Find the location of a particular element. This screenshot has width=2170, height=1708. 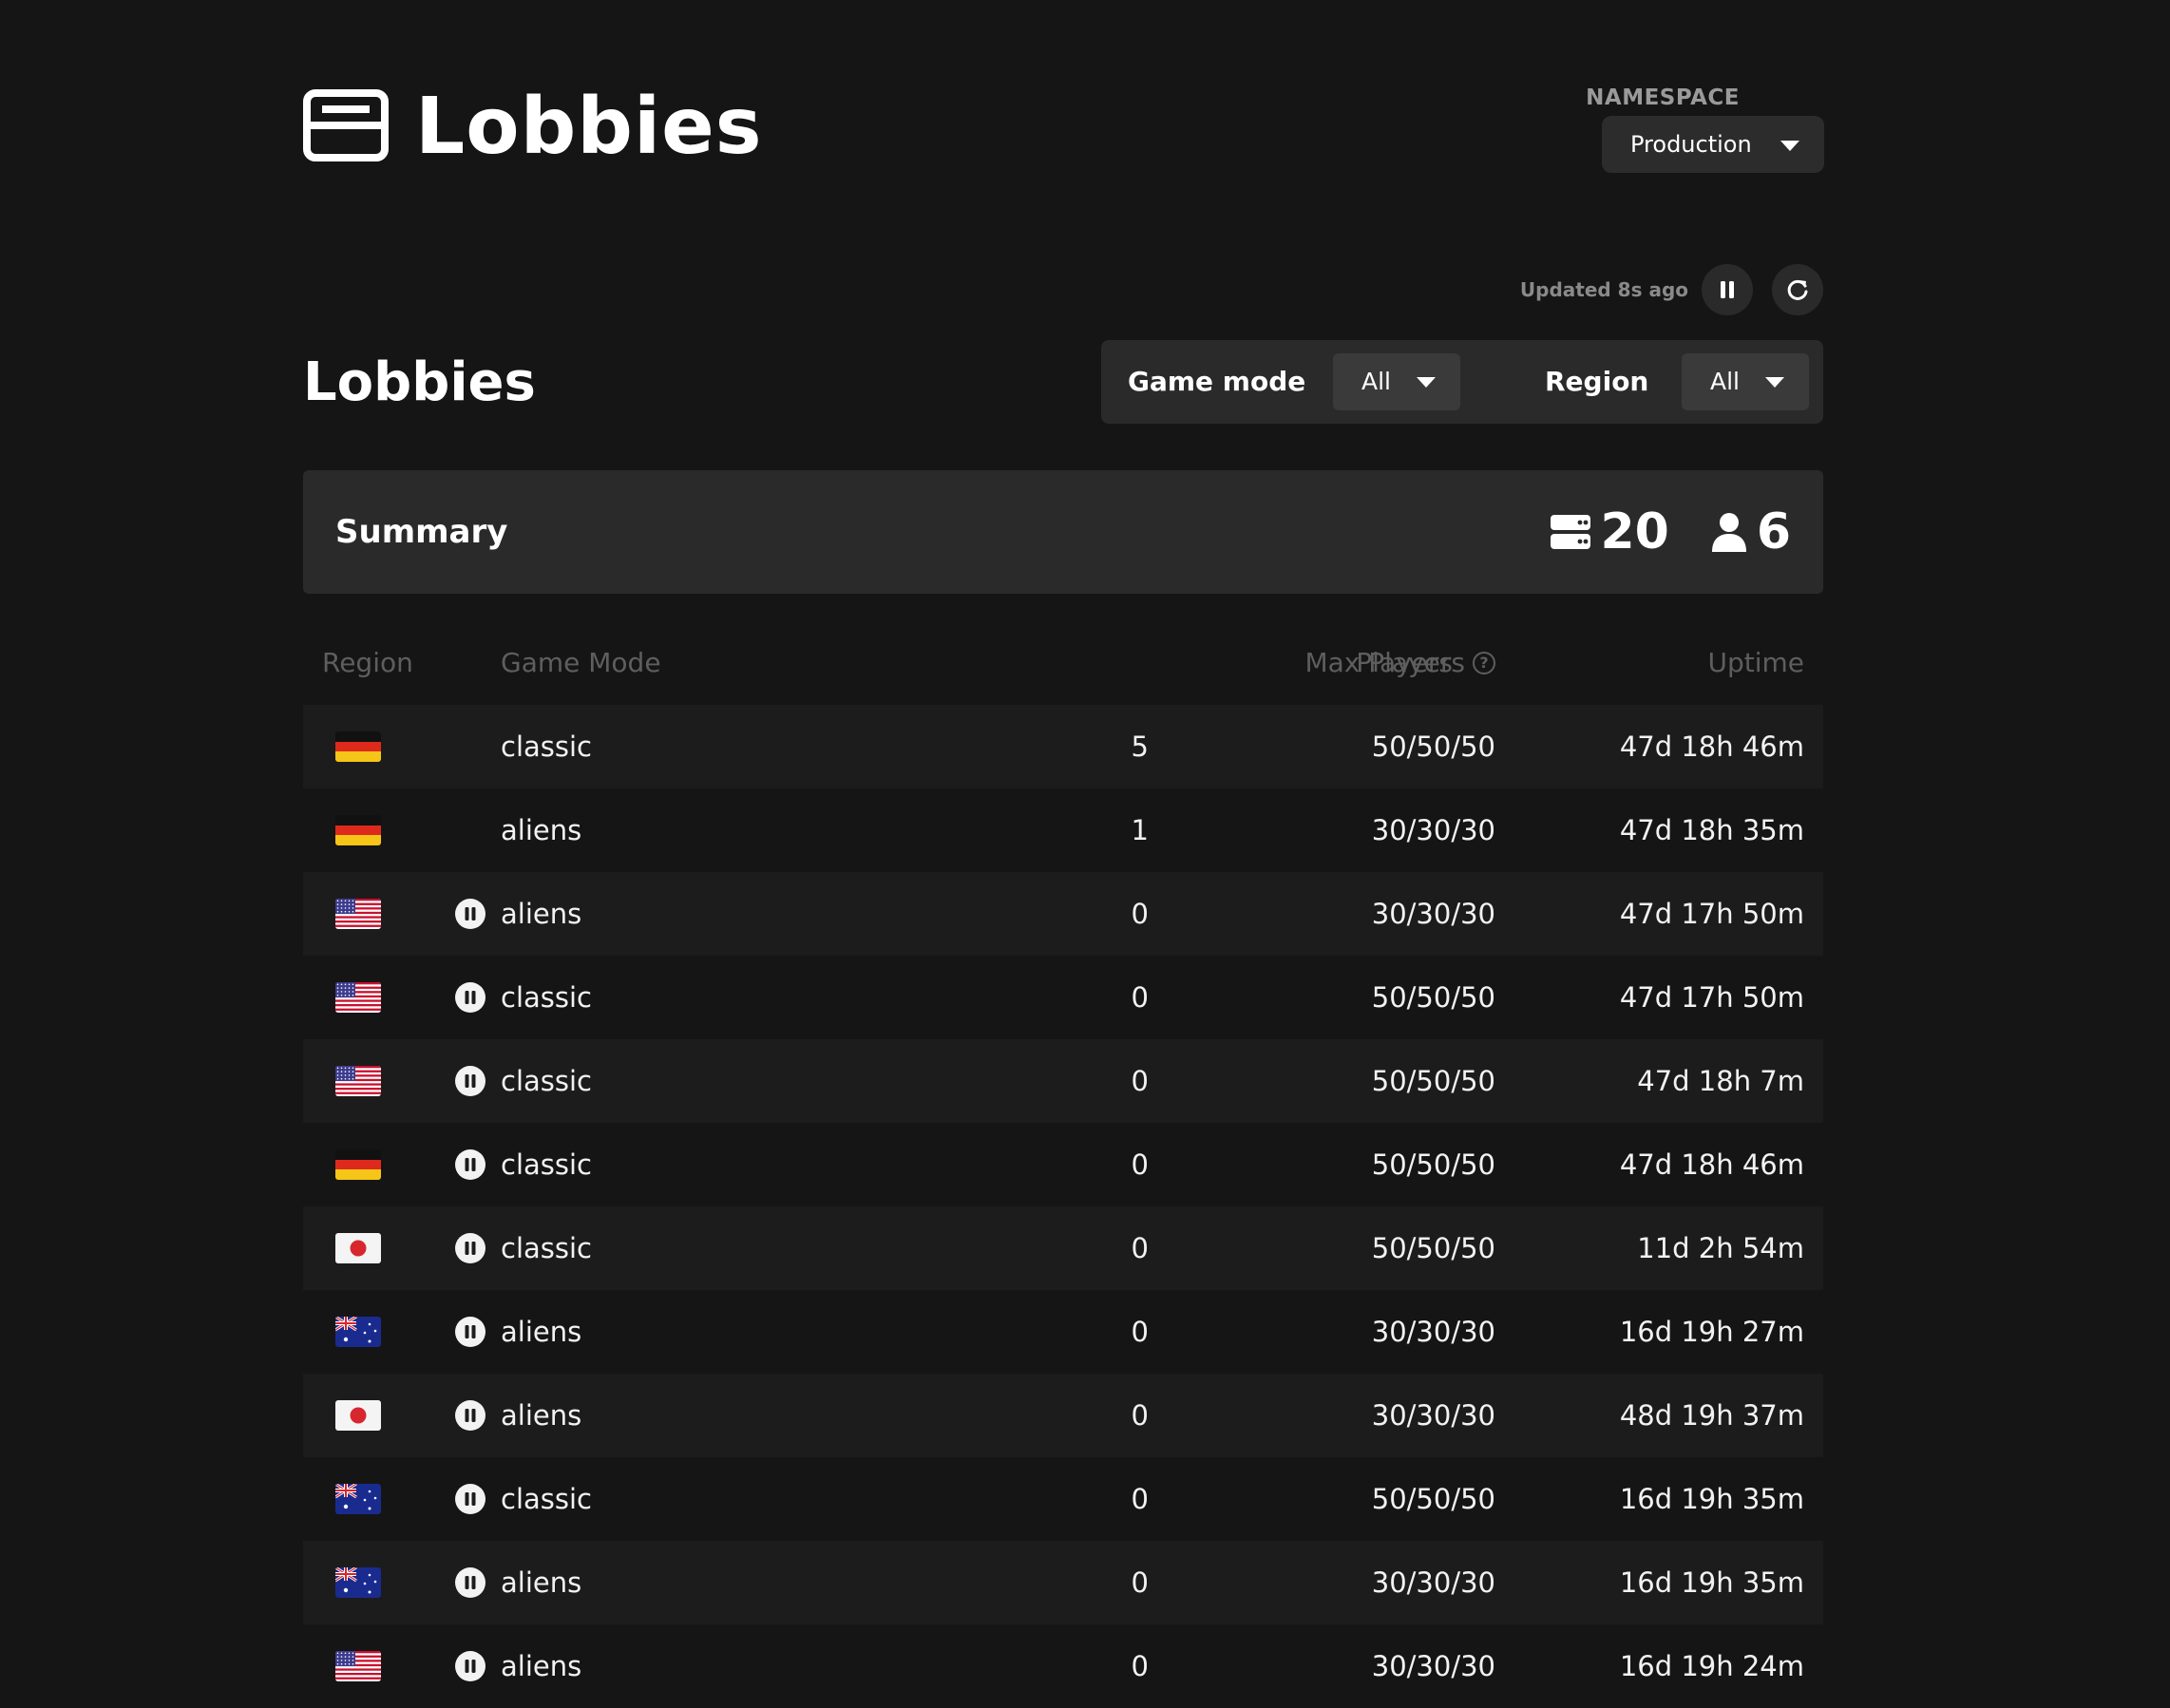

table-row: aliens 0 30/30/30 16d 19h 35m is located at coordinates (1063, 1582).